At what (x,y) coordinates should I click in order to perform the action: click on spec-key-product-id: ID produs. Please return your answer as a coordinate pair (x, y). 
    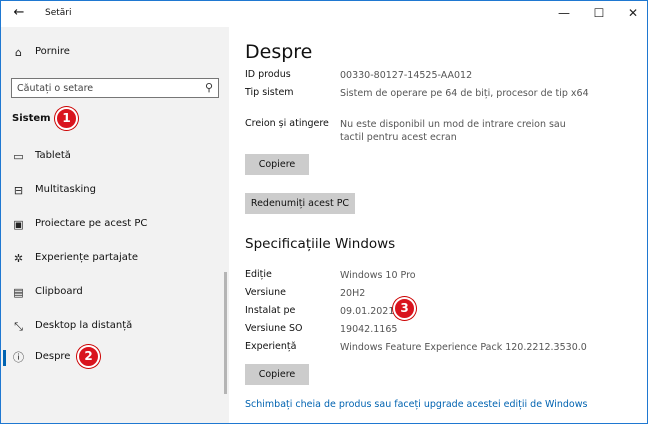
    Looking at the image, I should click on (268, 74).